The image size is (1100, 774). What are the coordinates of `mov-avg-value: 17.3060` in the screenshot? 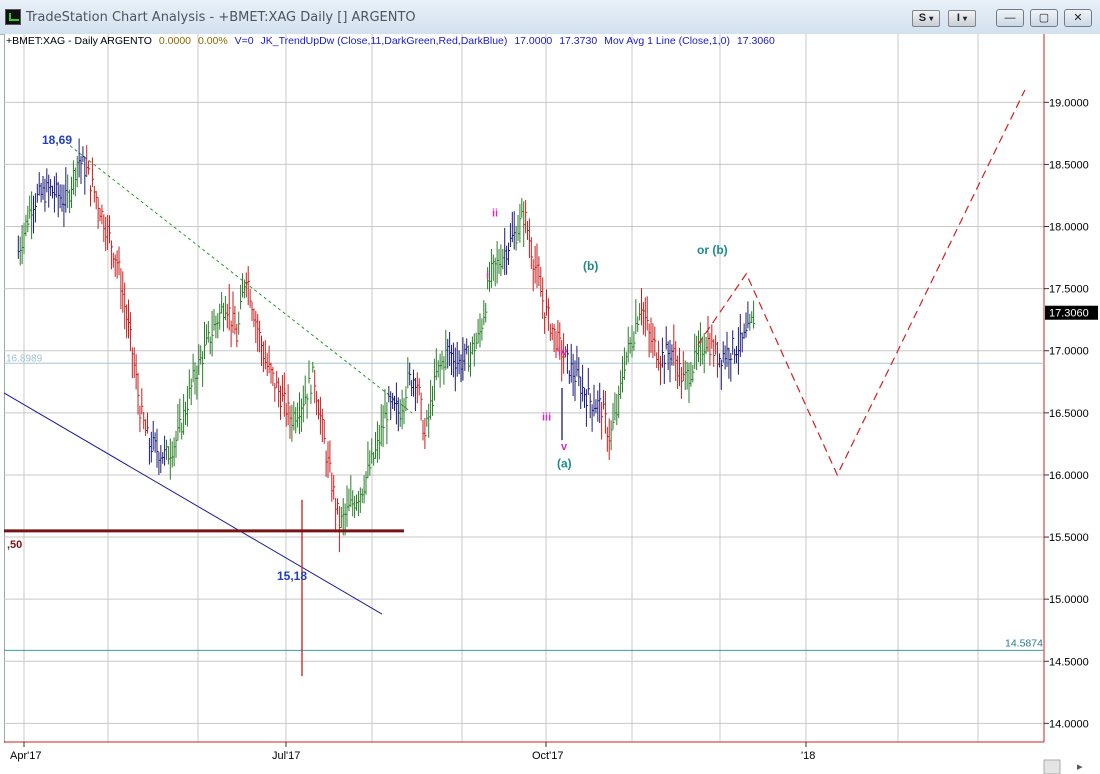 It's located at (755, 41).